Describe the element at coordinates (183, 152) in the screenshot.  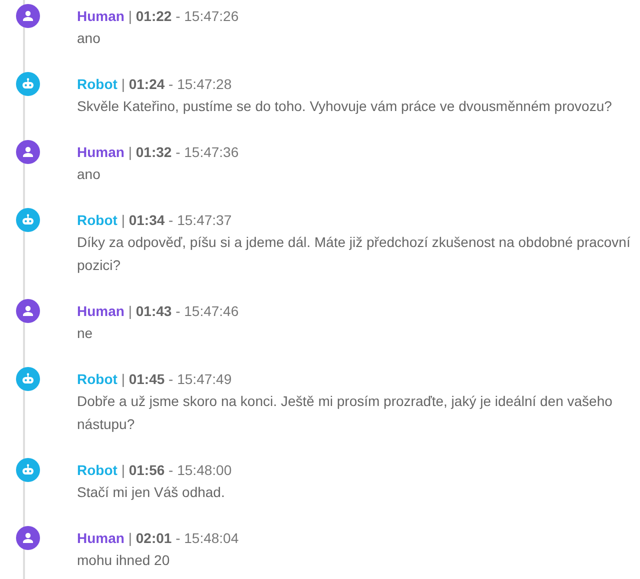
I see `message-time: | 01:32 - 15:47:36` at that location.